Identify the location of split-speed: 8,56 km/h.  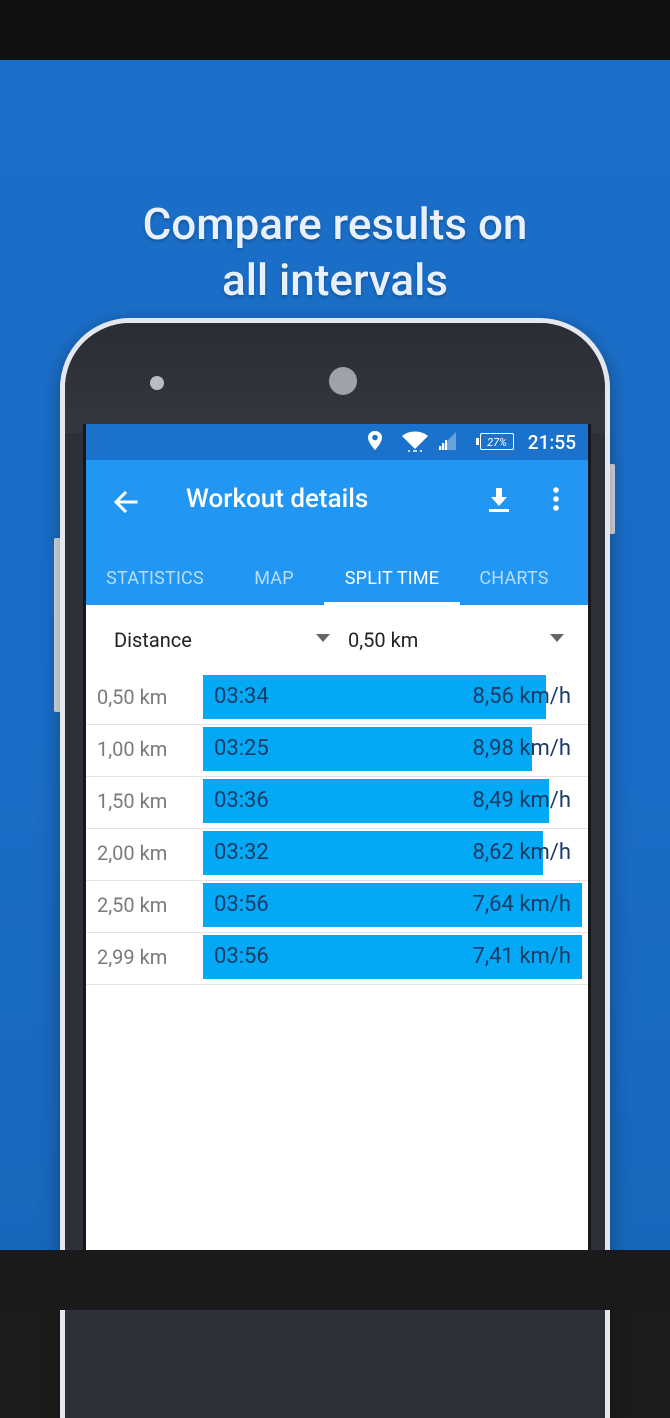
(521, 696).